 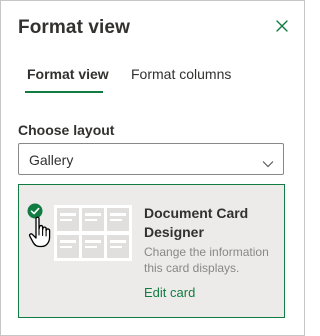 I want to click on choose-layout-label: Choose layout, so click(x=66, y=130).